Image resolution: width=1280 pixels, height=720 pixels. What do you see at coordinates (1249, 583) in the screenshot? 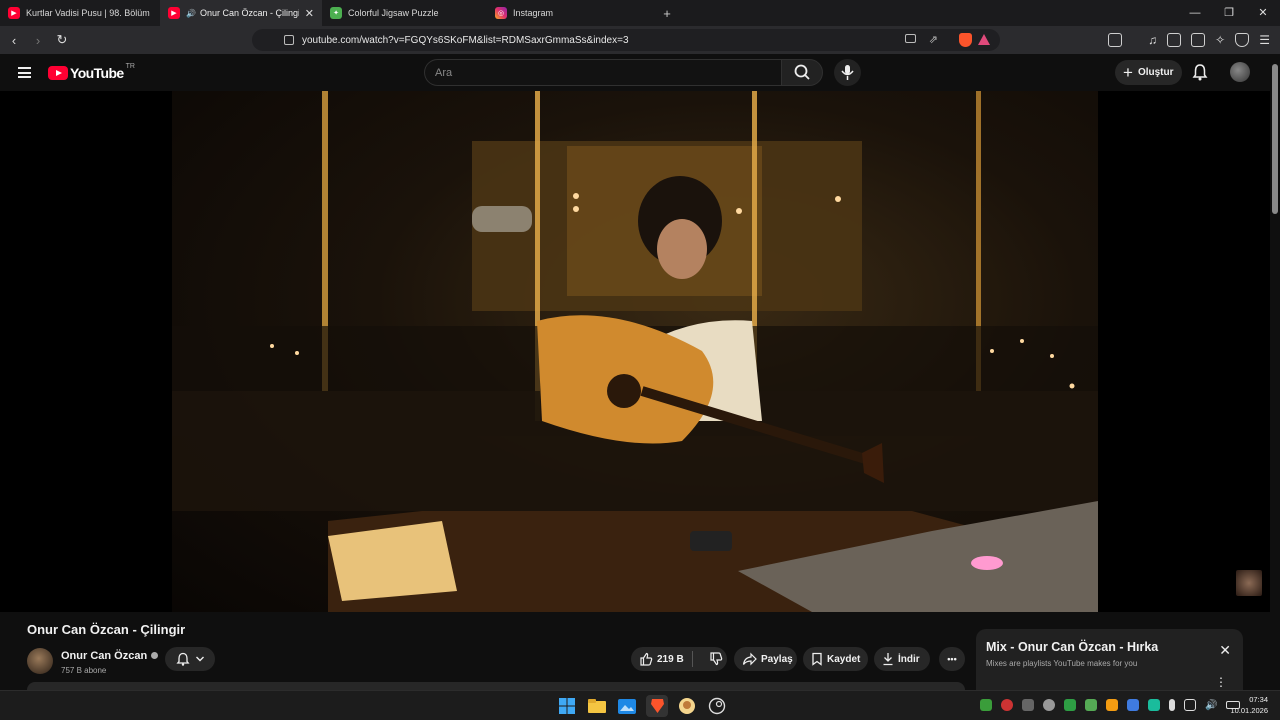
I see `floating-thumbnail` at bounding box center [1249, 583].